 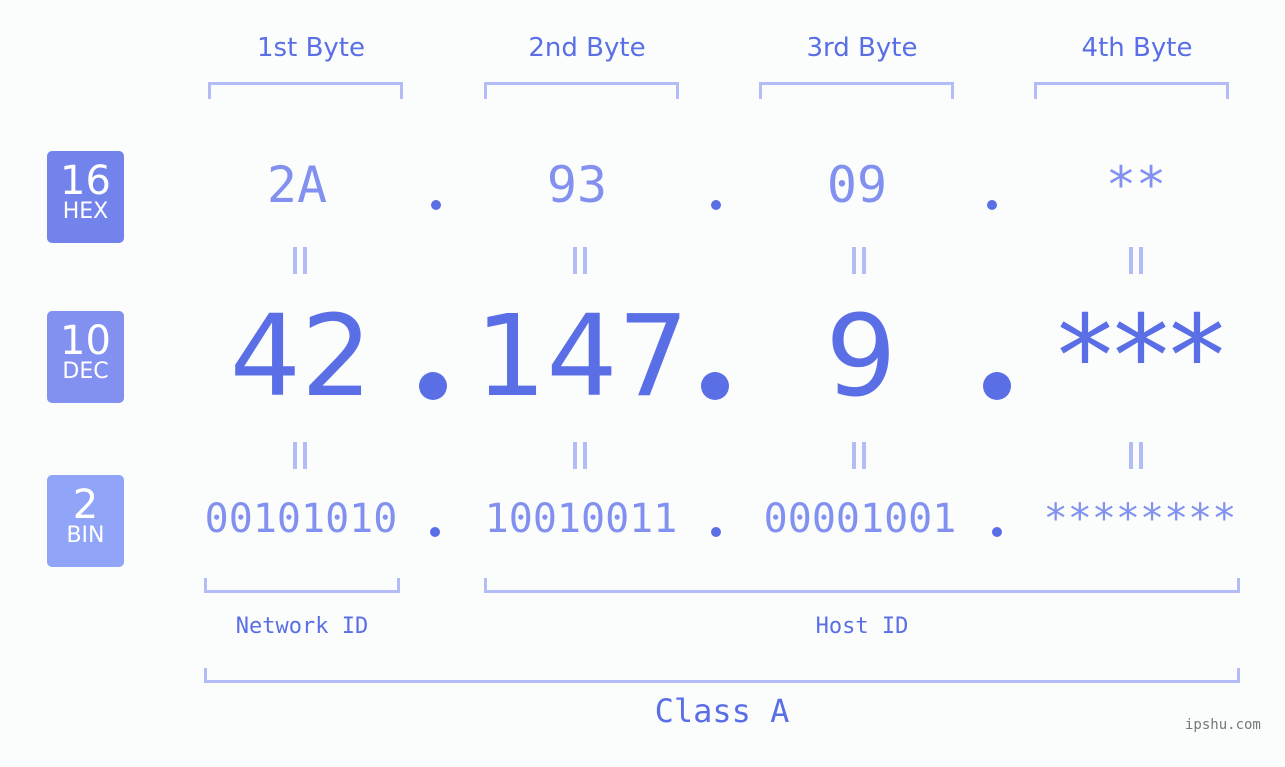 I want to click on class-label: Class A, so click(x=722, y=711).